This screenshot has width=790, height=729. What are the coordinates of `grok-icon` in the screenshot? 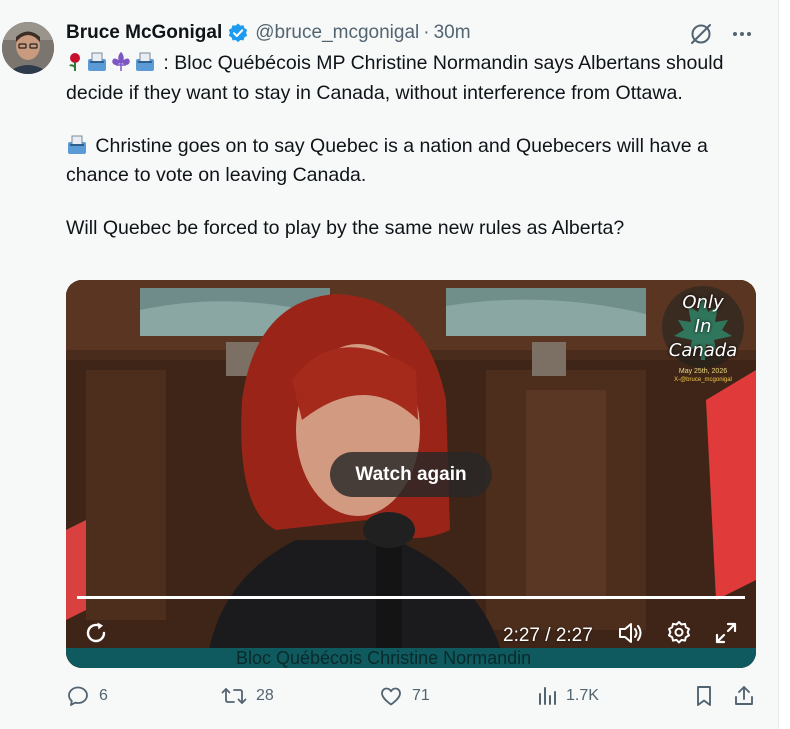 It's located at (701, 34).